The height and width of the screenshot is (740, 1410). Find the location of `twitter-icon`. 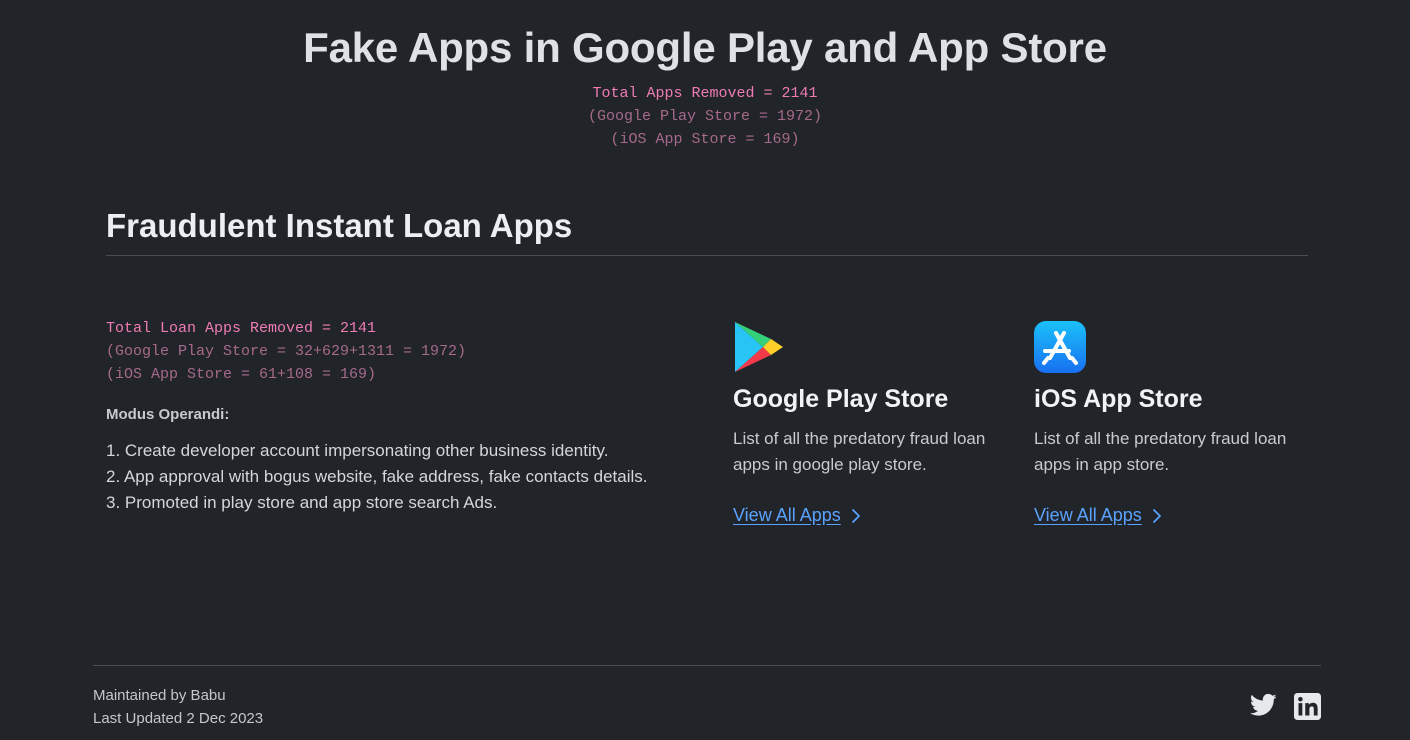

twitter-icon is located at coordinates (1263, 705).